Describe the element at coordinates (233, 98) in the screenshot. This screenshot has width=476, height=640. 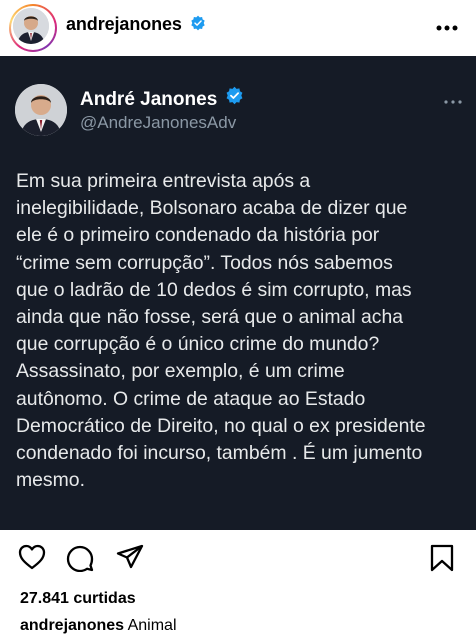
I see `tweet-verified-icon` at that location.